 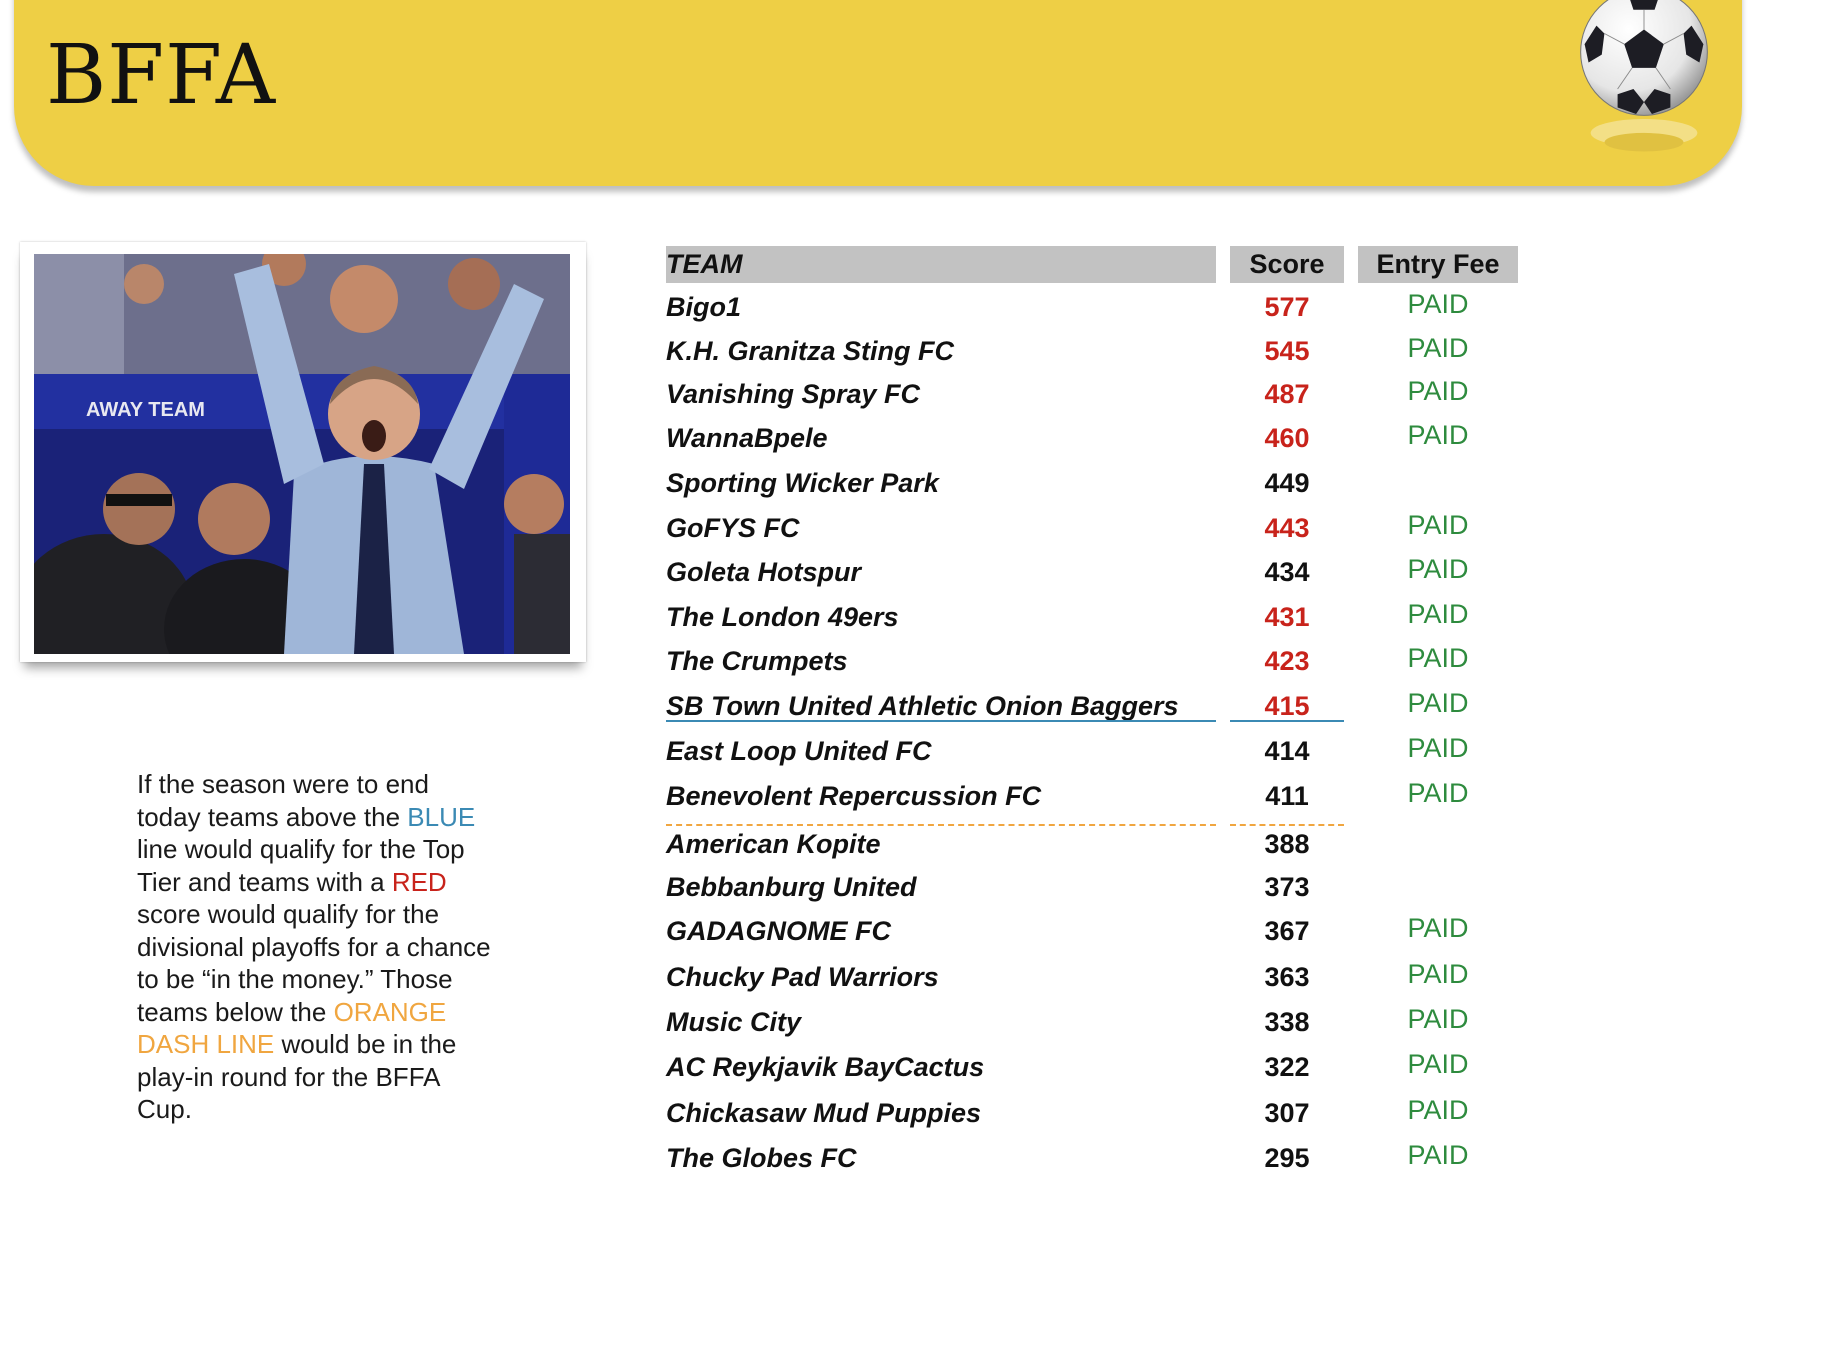 I want to click on team-name: East Loop United FC, so click(x=799, y=751).